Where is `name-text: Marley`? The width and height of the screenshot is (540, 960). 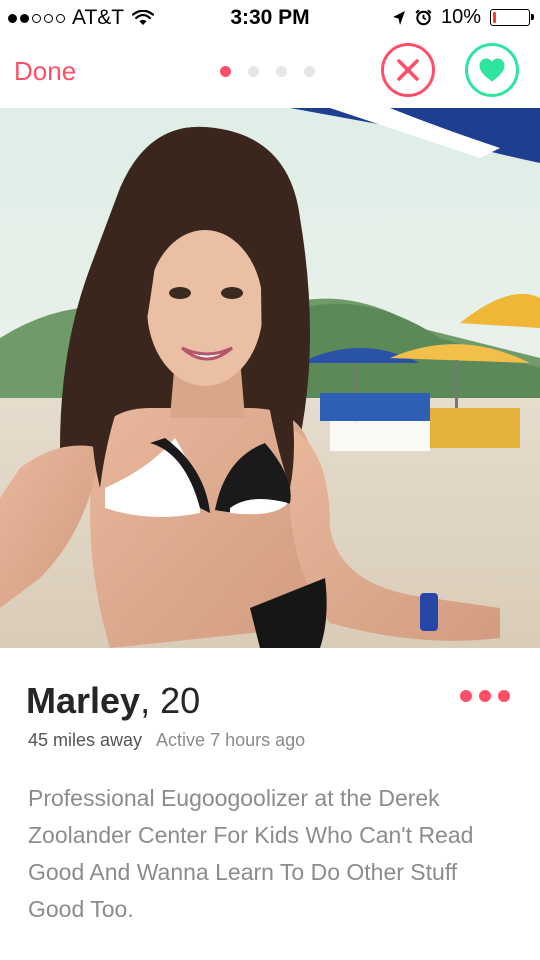 name-text: Marley is located at coordinates (83, 700).